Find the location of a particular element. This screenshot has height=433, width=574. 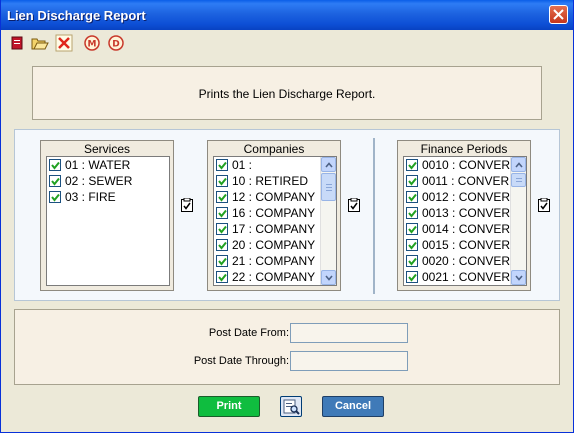

delete-x-icon is located at coordinates (64, 43).